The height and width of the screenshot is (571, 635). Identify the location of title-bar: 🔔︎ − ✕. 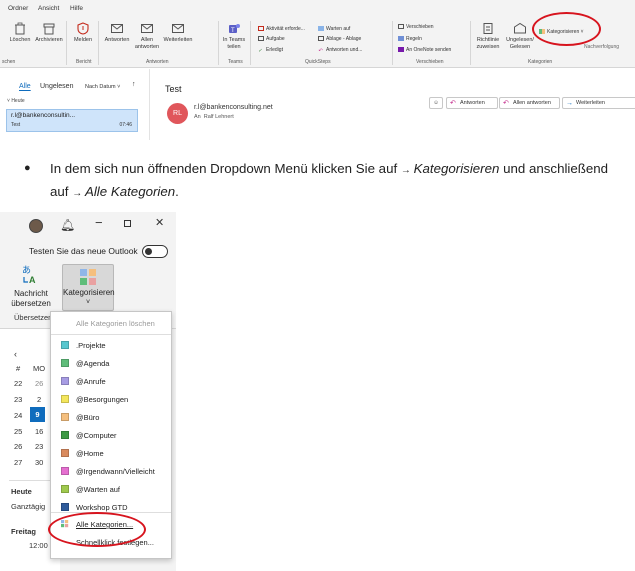
(88, 226).